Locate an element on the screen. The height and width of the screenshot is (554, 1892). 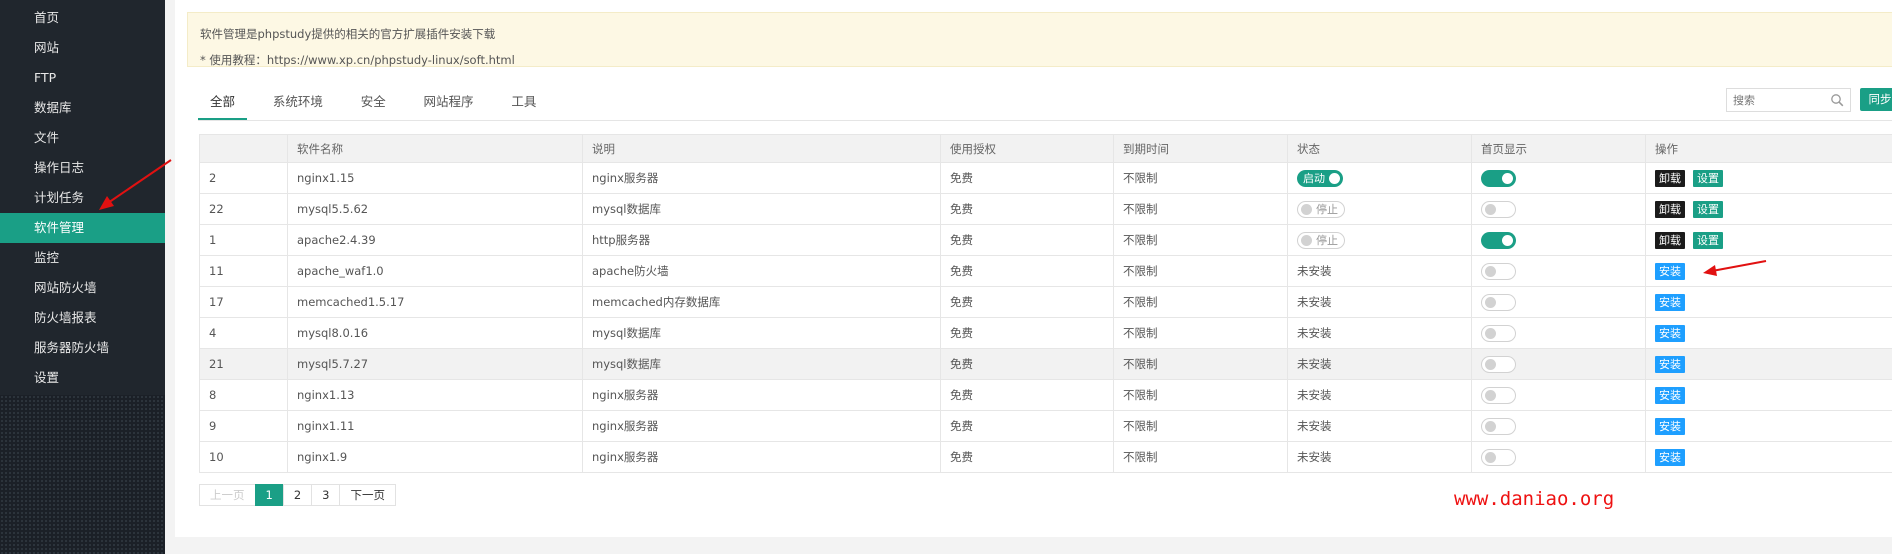
cell-id: 9 is located at coordinates (243, 426).